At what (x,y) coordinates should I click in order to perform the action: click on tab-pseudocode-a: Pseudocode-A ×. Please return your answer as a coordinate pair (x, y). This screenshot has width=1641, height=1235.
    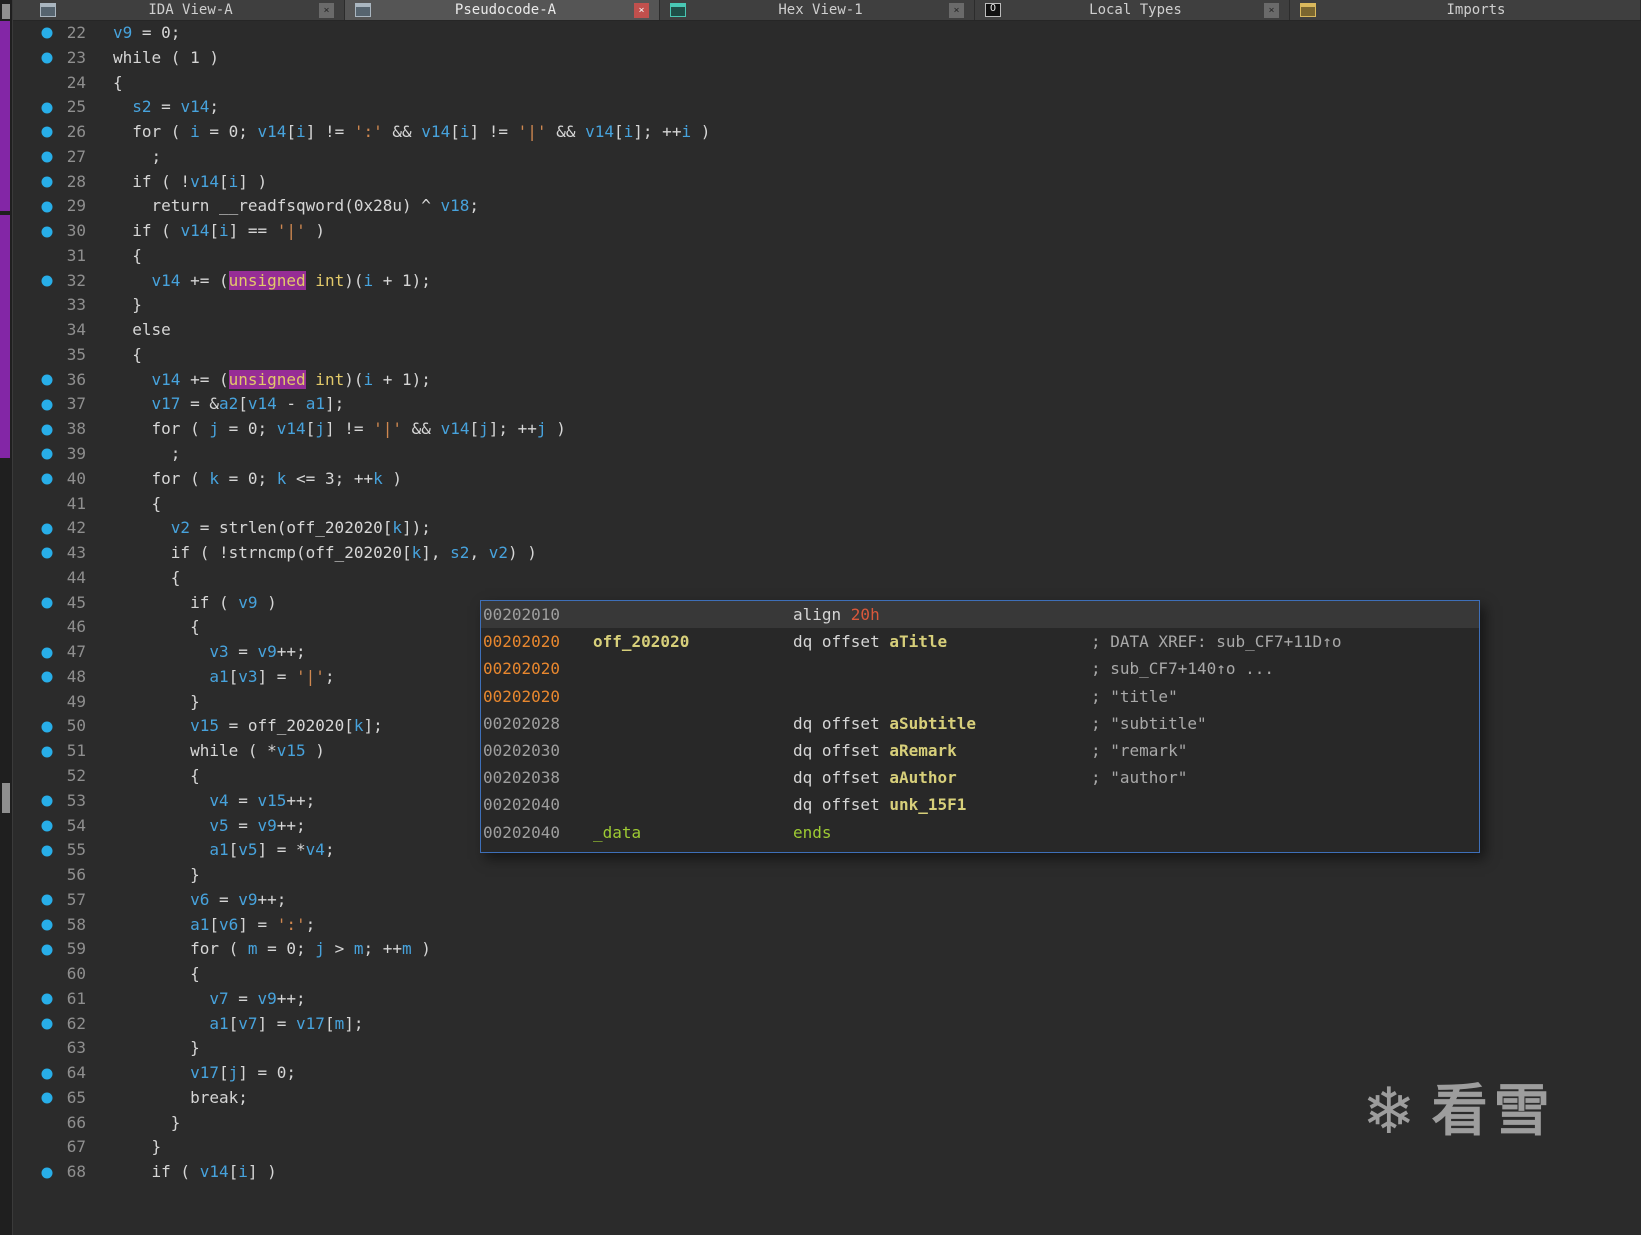
    Looking at the image, I should click on (502, 10).